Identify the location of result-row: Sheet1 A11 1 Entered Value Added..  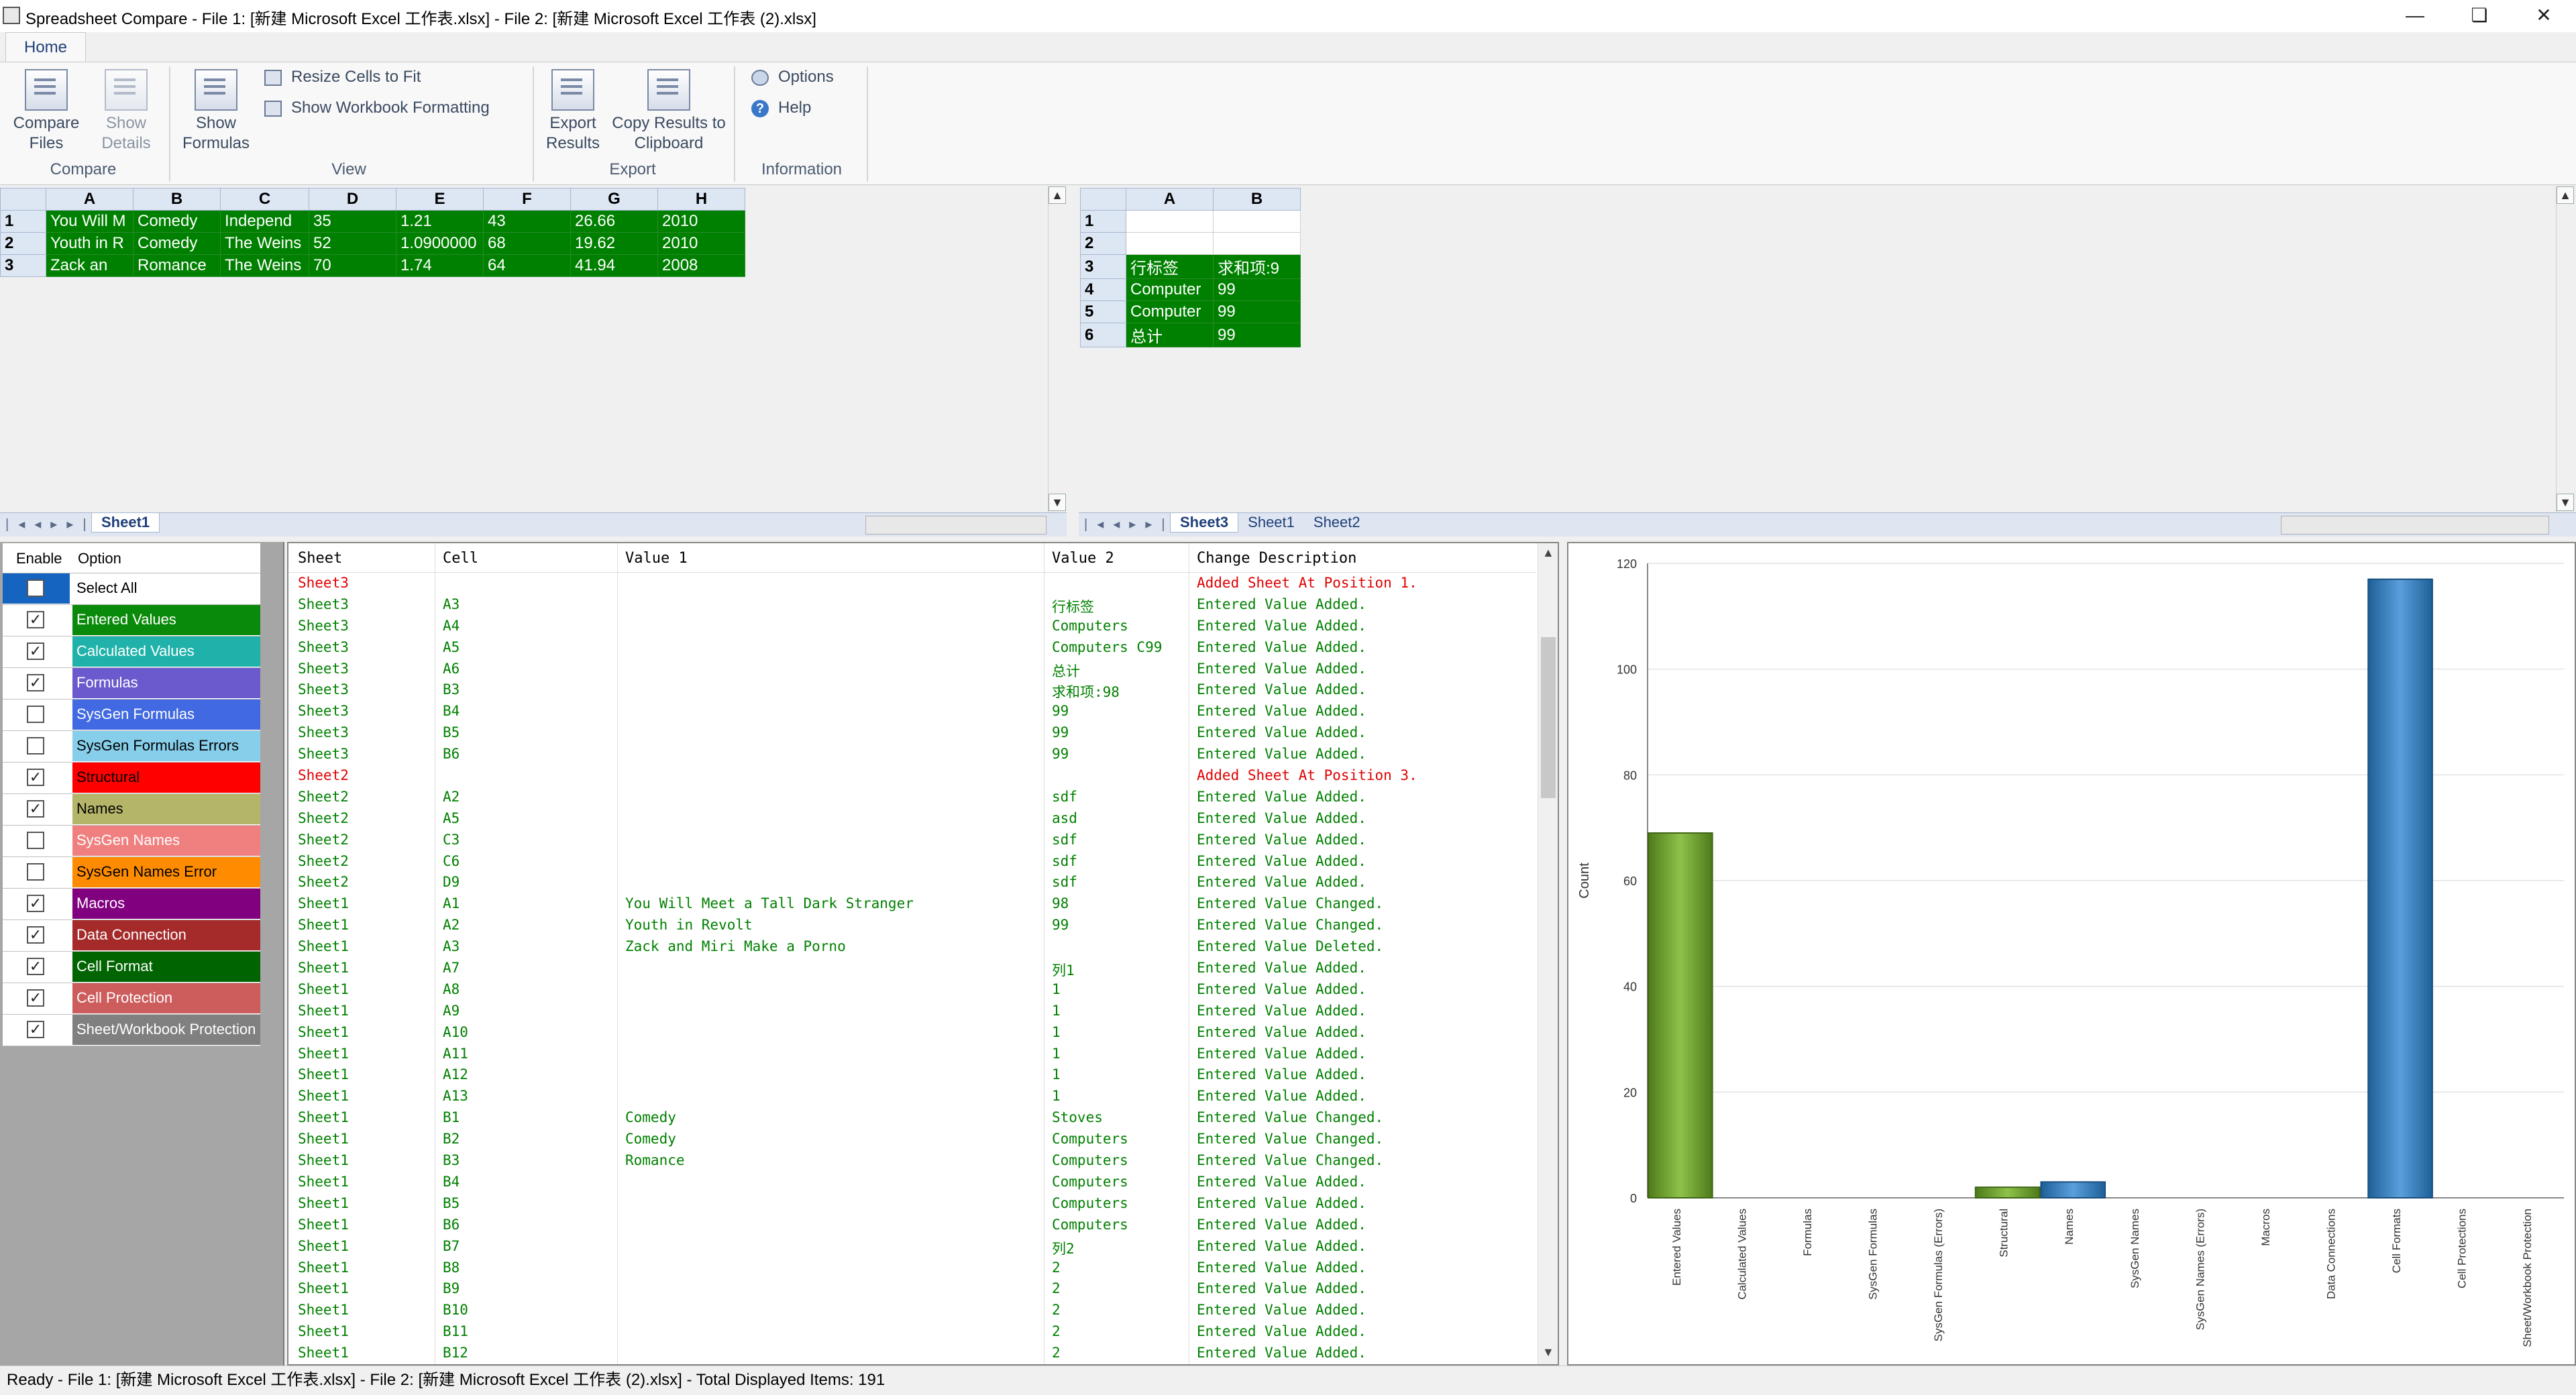
(912, 1054).